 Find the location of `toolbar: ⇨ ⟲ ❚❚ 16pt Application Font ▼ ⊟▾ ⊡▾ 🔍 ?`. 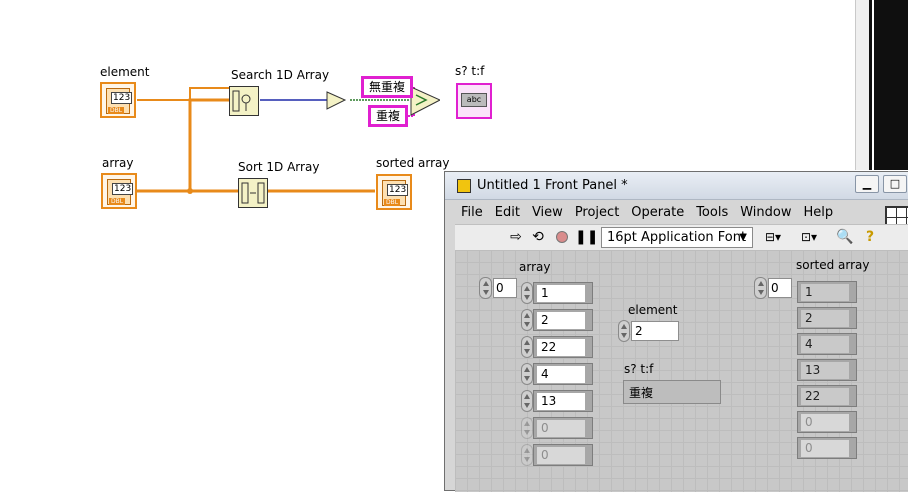

toolbar: ⇨ ⟲ ❚❚ 16pt Application Font ▼ ⊟▾ ⊡▾ 🔍 ? is located at coordinates (681, 237).